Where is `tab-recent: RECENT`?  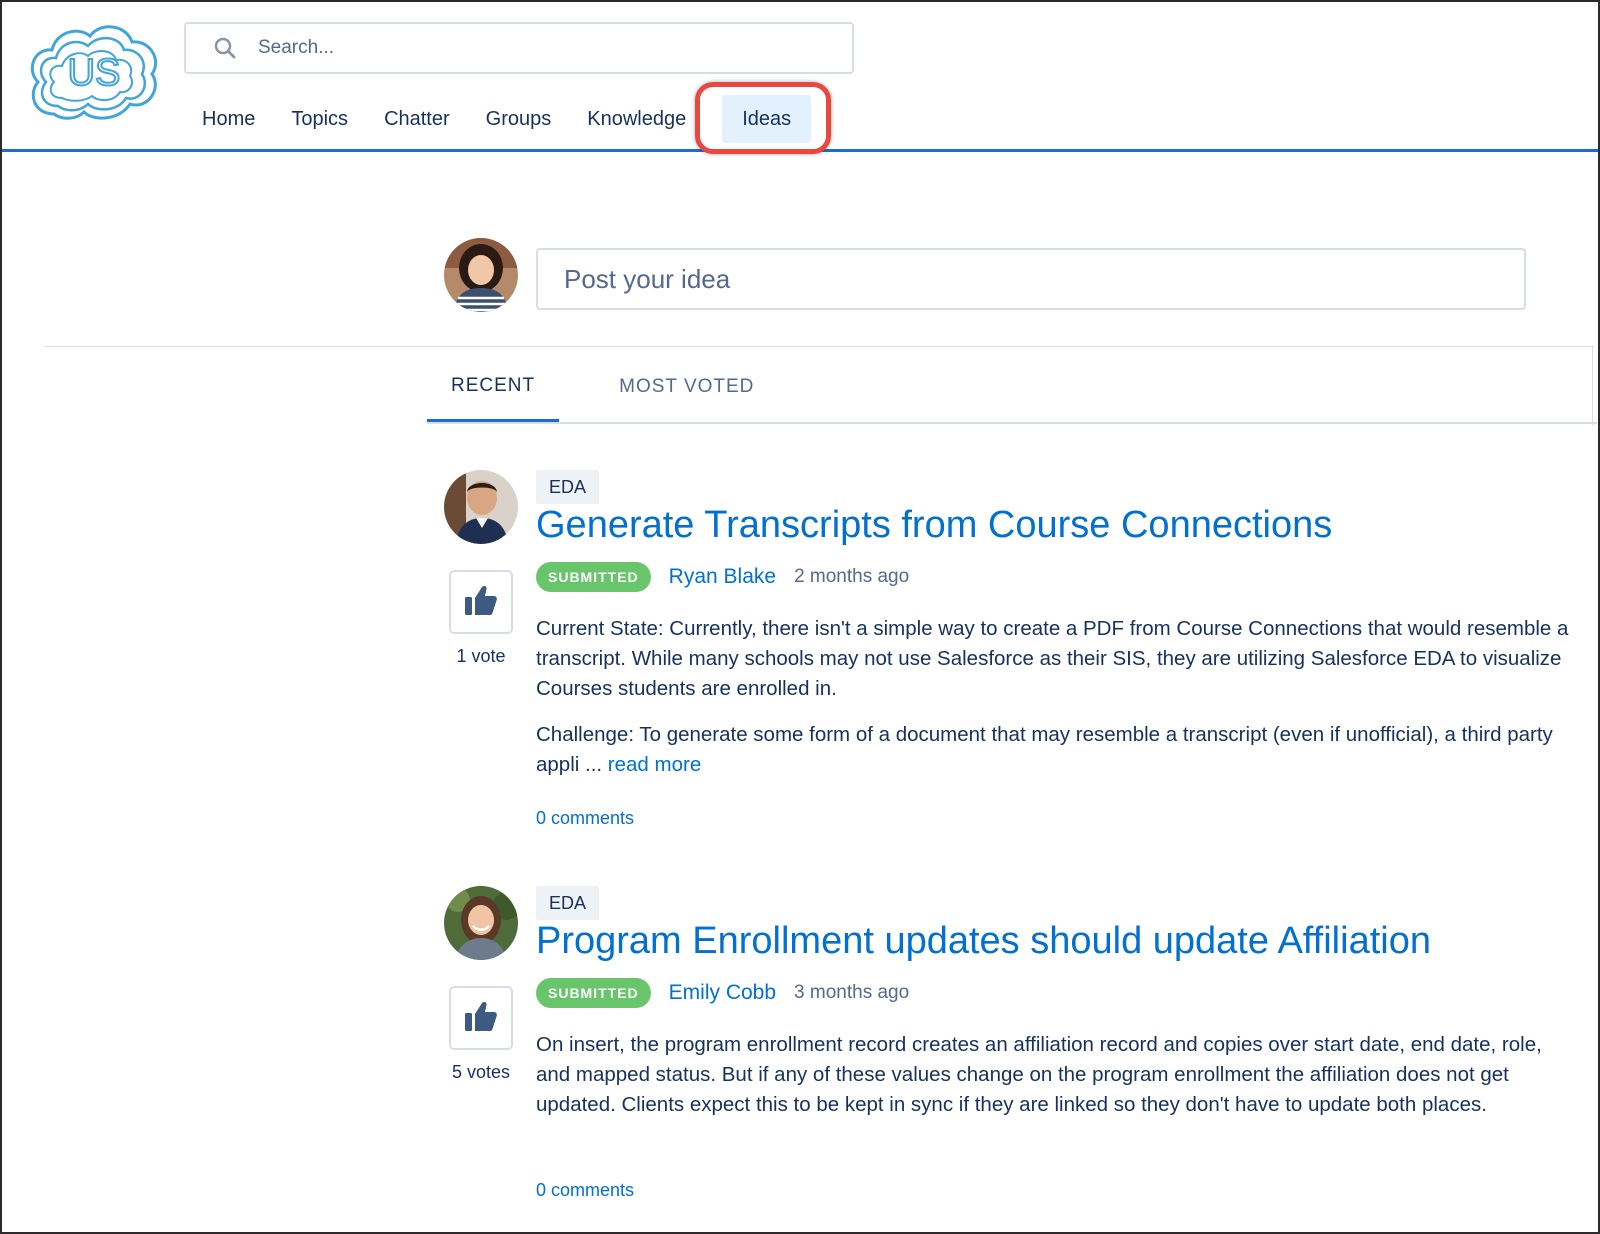 tab-recent: RECENT is located at coordinates (493, 387).